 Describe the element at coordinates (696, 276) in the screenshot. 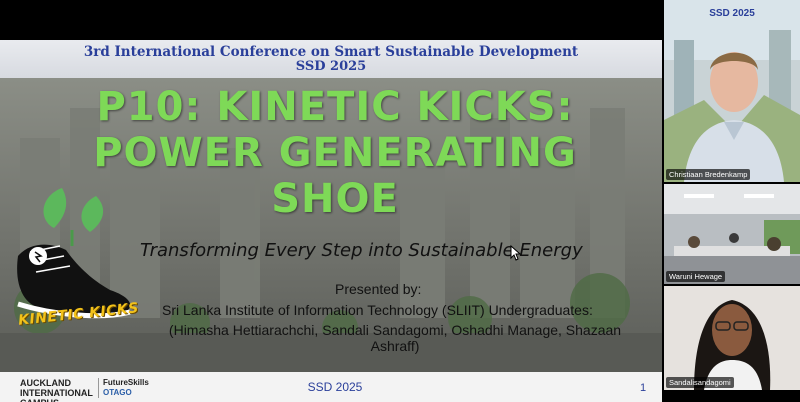

I see `participant-name-2: Waruni Hewage` at that location.